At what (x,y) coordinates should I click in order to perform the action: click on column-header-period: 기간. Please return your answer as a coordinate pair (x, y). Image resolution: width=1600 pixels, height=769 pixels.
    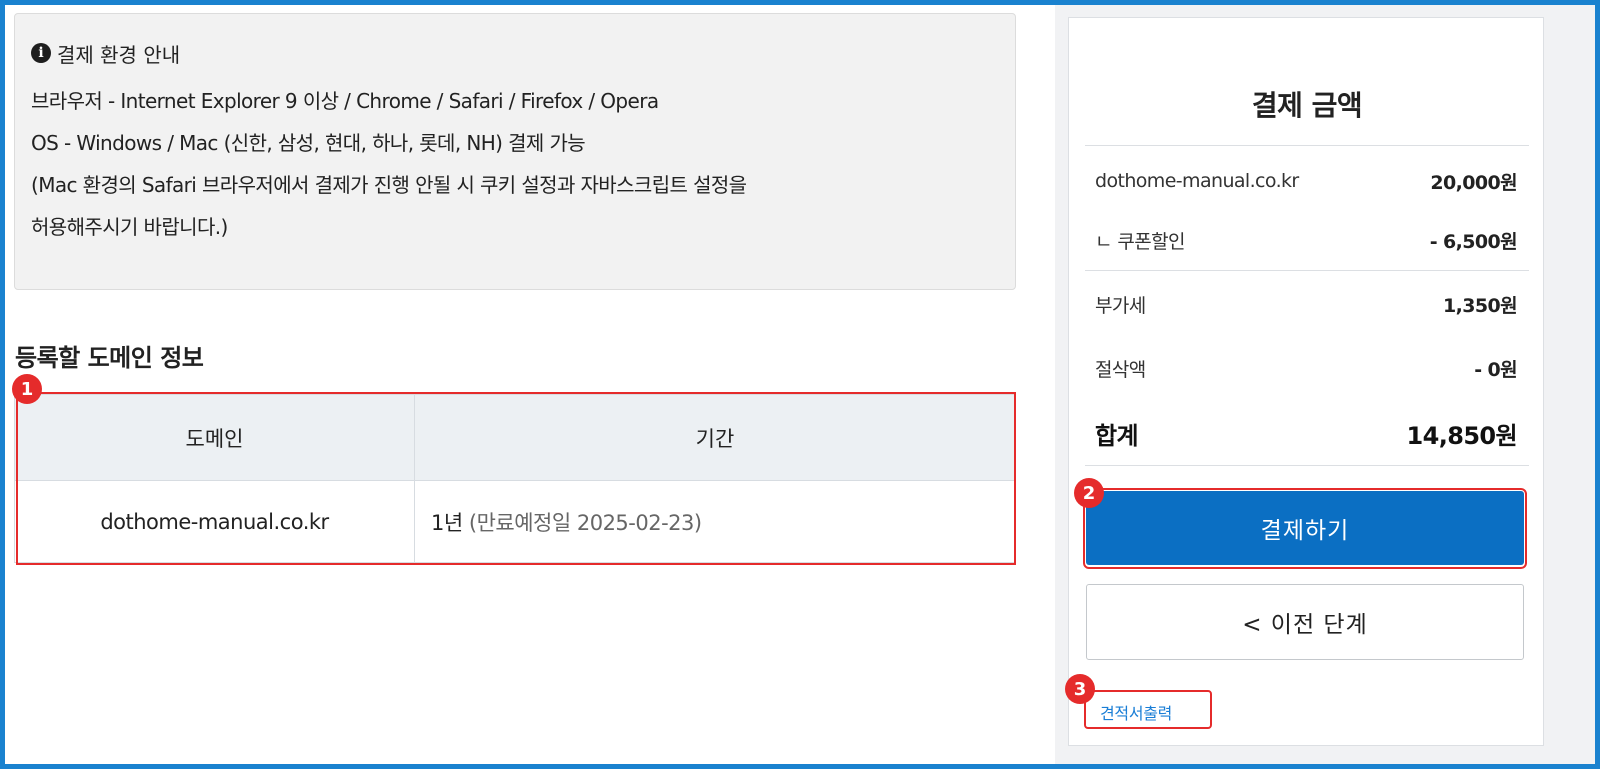
    Looking at the image, I should click on (715, 437).